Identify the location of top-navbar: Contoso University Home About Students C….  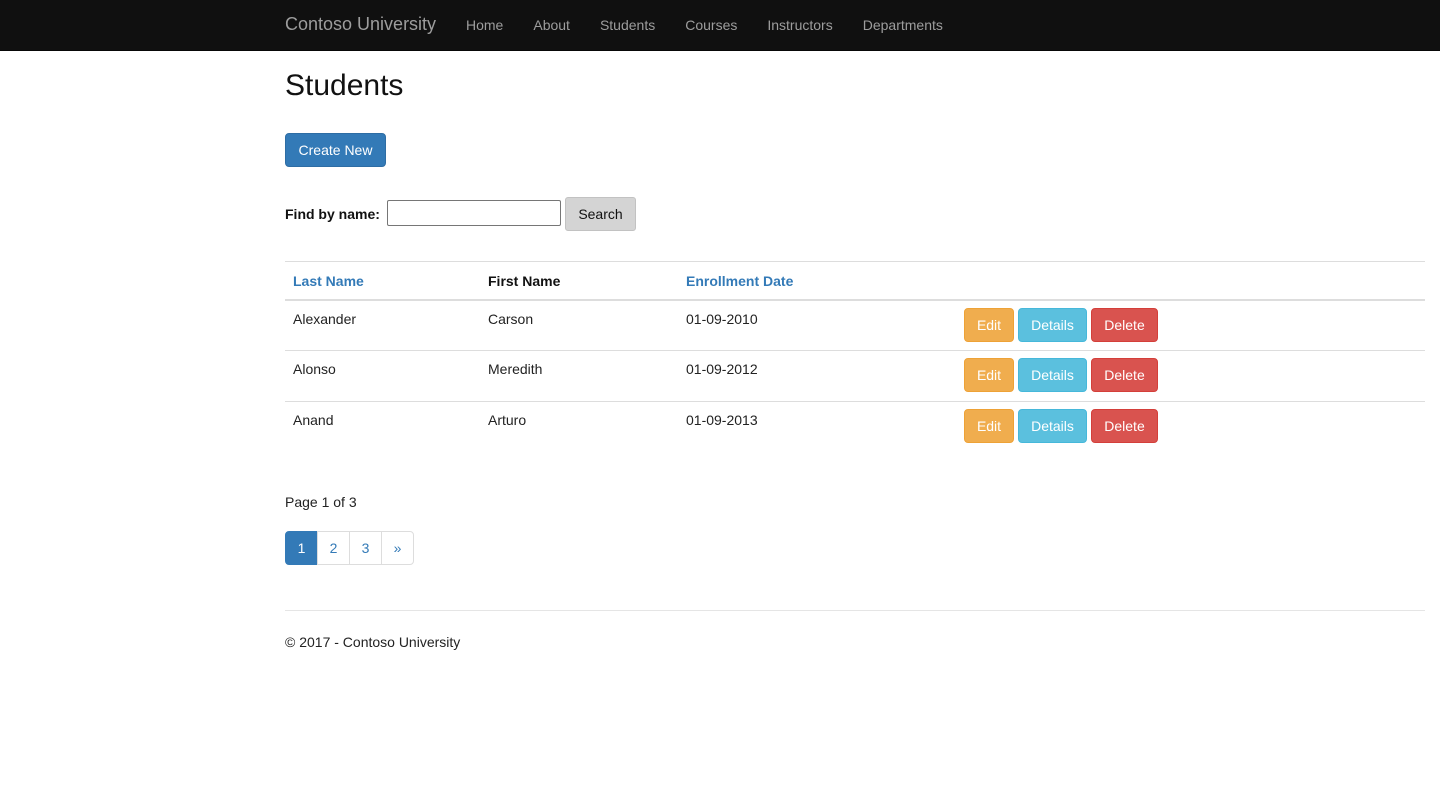
(720, 25).